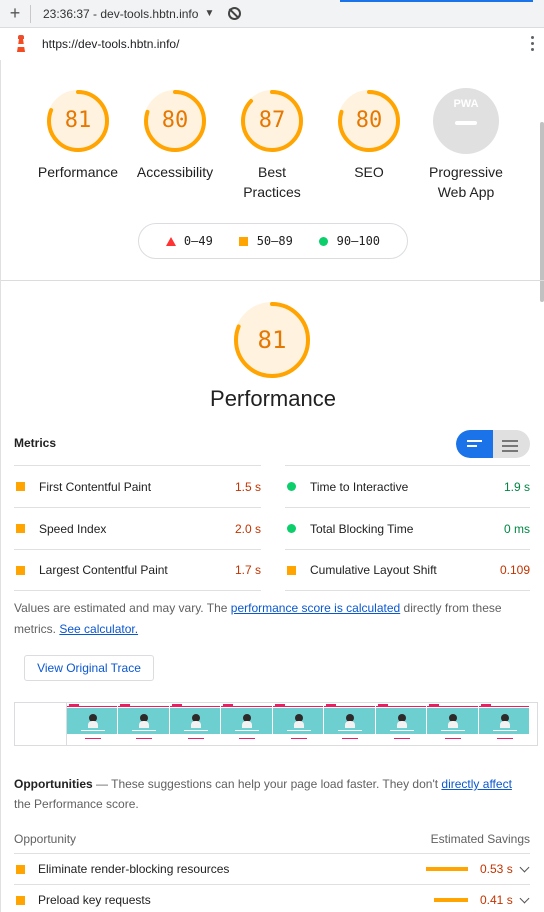 This screenshot has height=912, width=544. Describe the element at coordinates (21, 44) in the screenshot. I see `lighthouse-logo-icon` at that location.